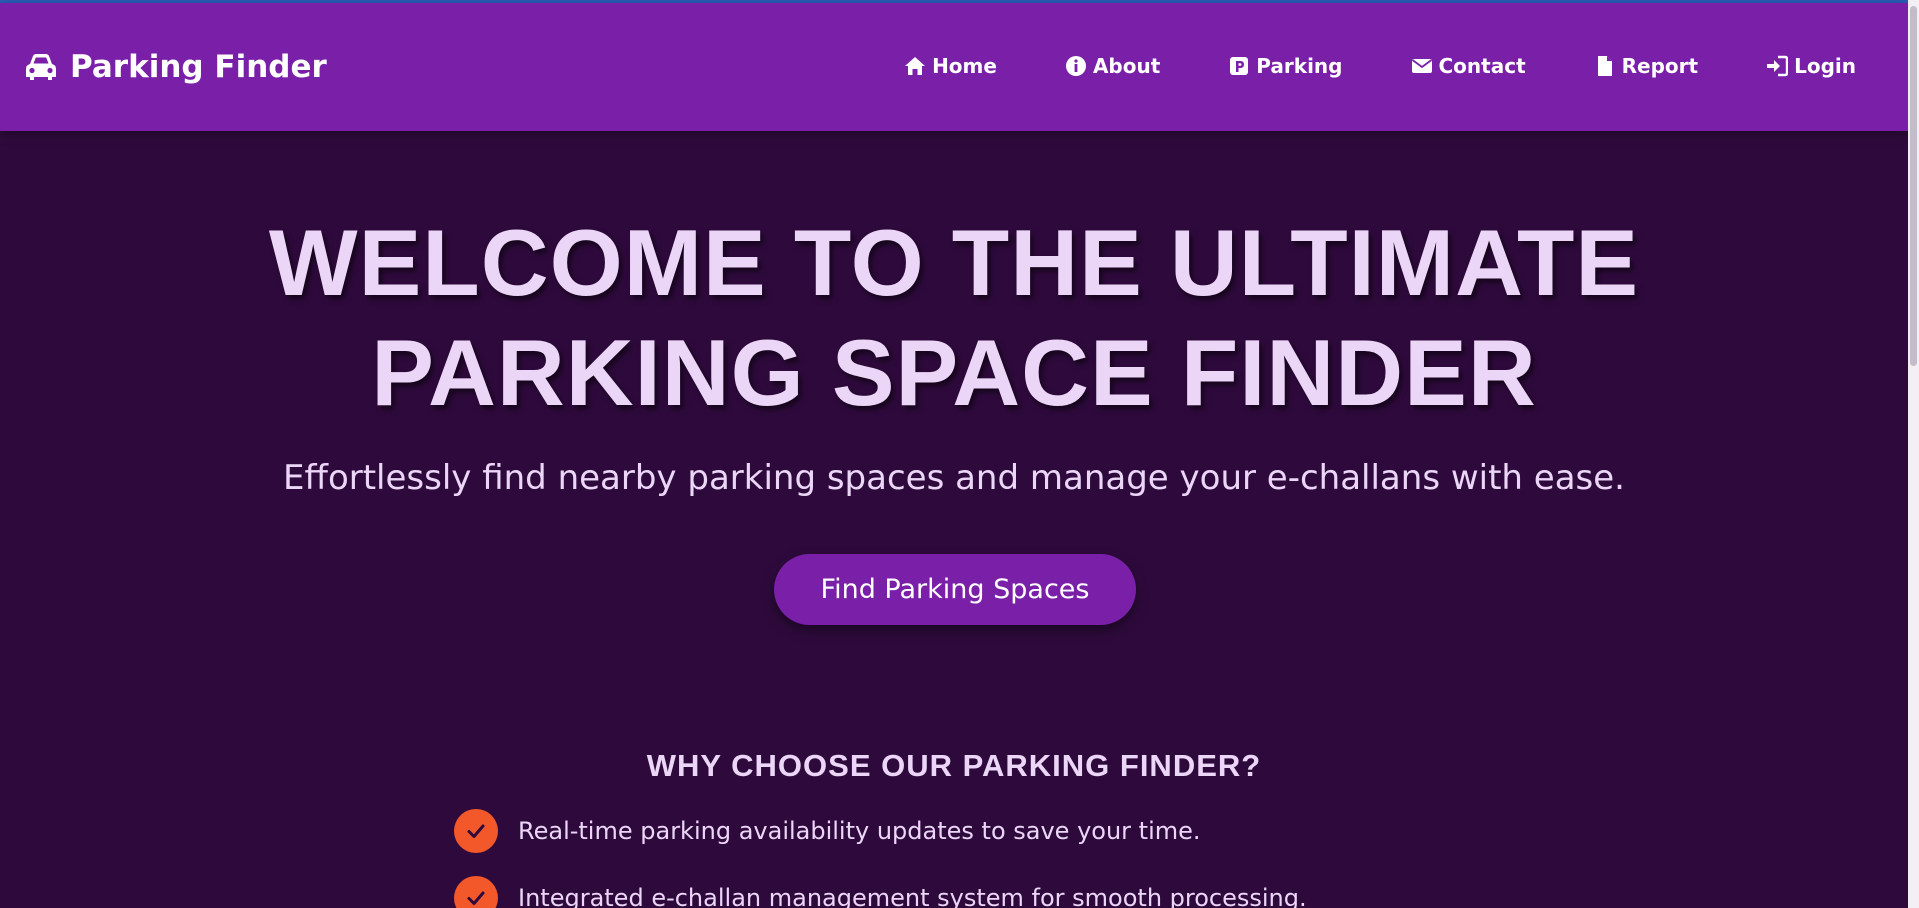 Image resolution: width=1919 pixels, height=908 pixels. What do you see at coordinates (915, 66) in the screenshot?
I see `home-icon` at bounding box center [915, 66].